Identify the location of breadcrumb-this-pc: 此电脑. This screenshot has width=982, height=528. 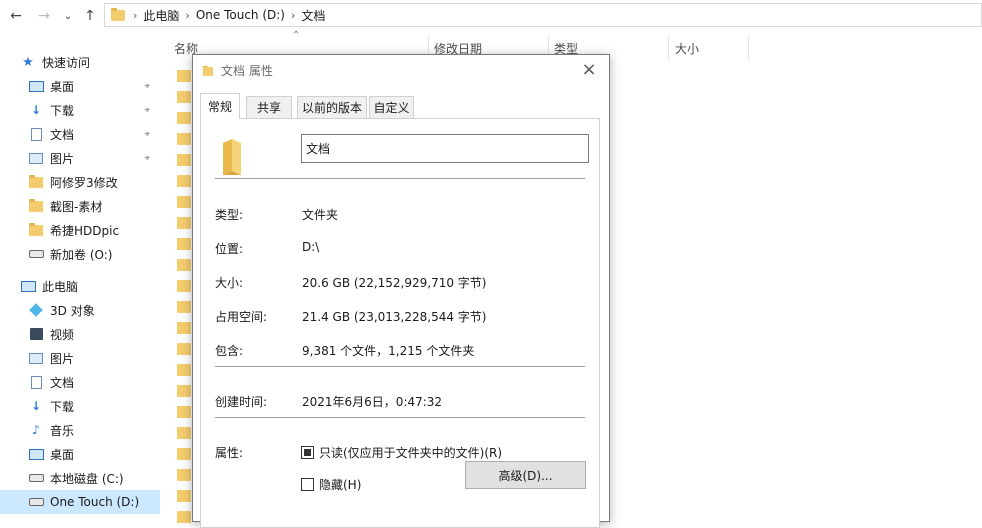
(161, 15).